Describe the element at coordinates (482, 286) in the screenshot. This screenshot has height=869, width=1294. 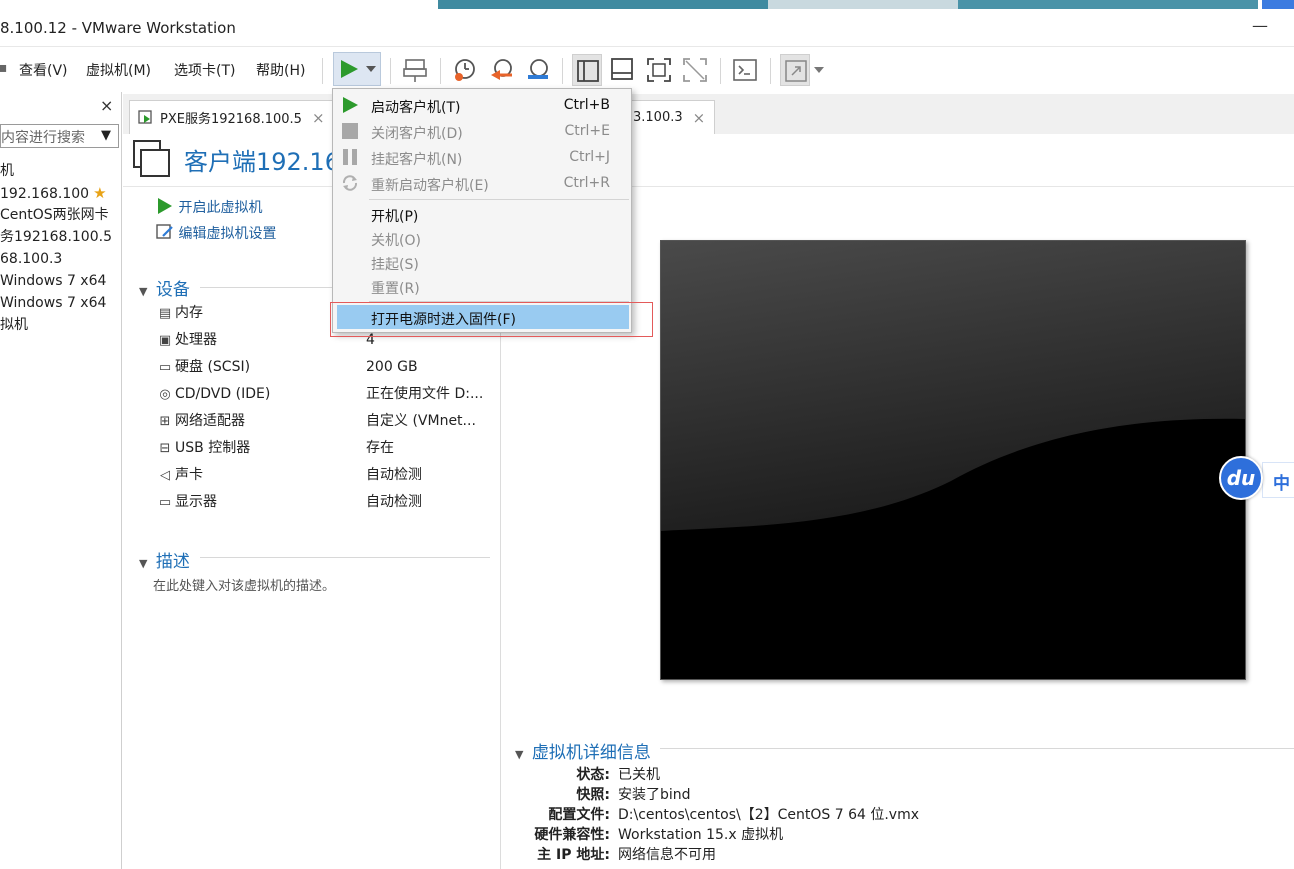
I see `menu-item-reset: 重置(R)` at that location.